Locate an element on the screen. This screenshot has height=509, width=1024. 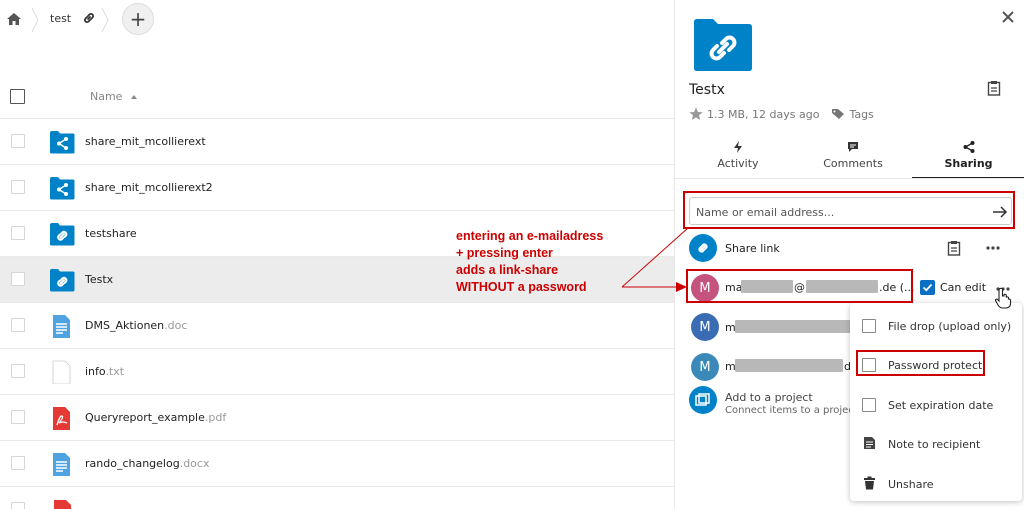
share-input-box is located at coordinates (850, 211).